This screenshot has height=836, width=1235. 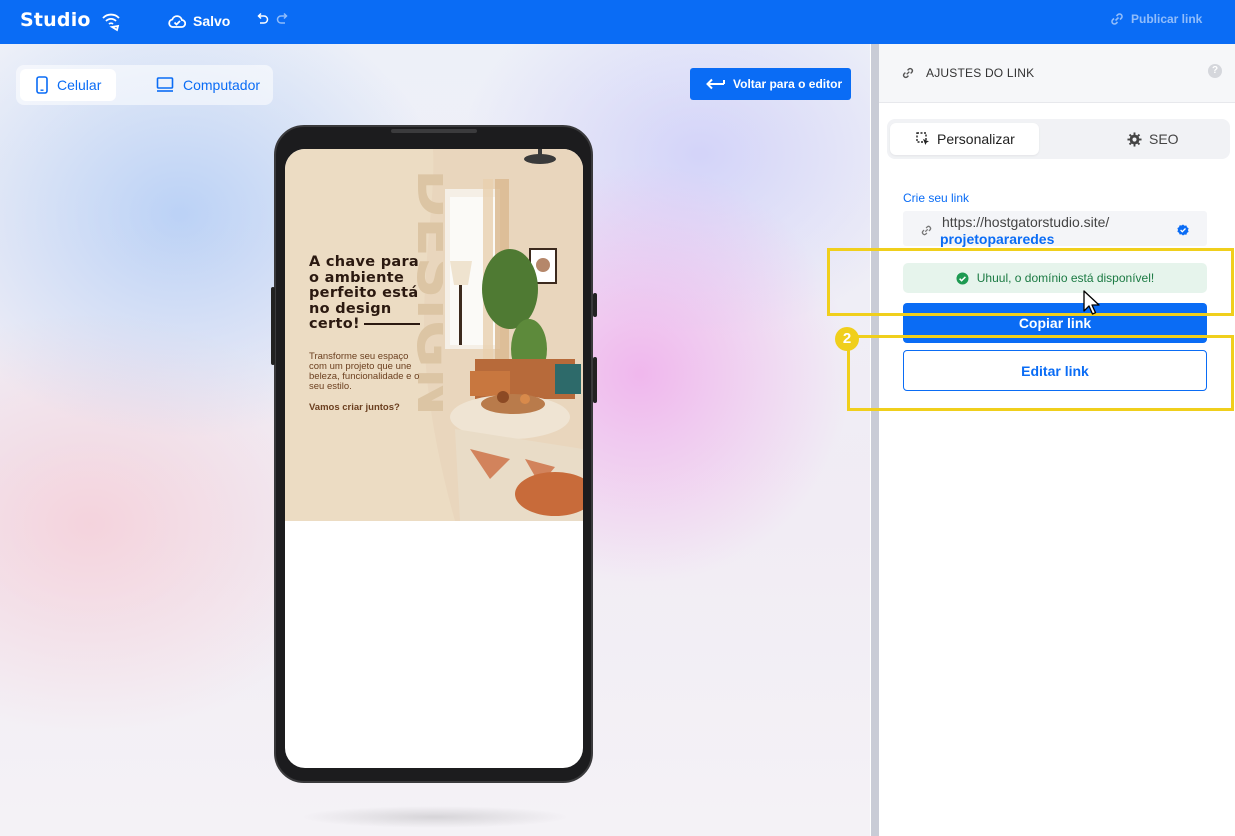 I want to click on mobile-view-button: Celular, so click(x=68, y=85).